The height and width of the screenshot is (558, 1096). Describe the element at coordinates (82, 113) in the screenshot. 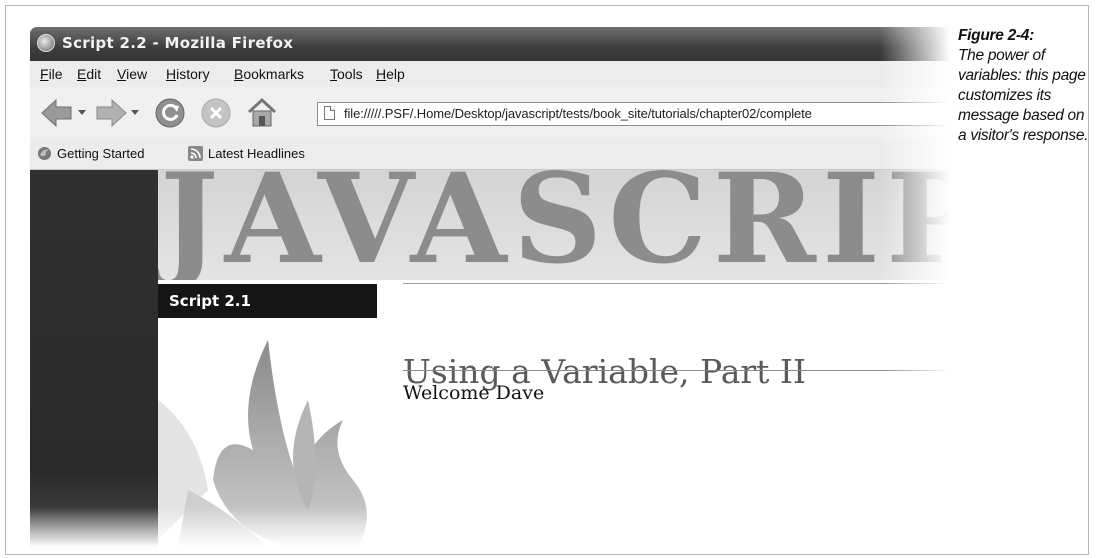

I see `back-dropdown-icon` at that location.